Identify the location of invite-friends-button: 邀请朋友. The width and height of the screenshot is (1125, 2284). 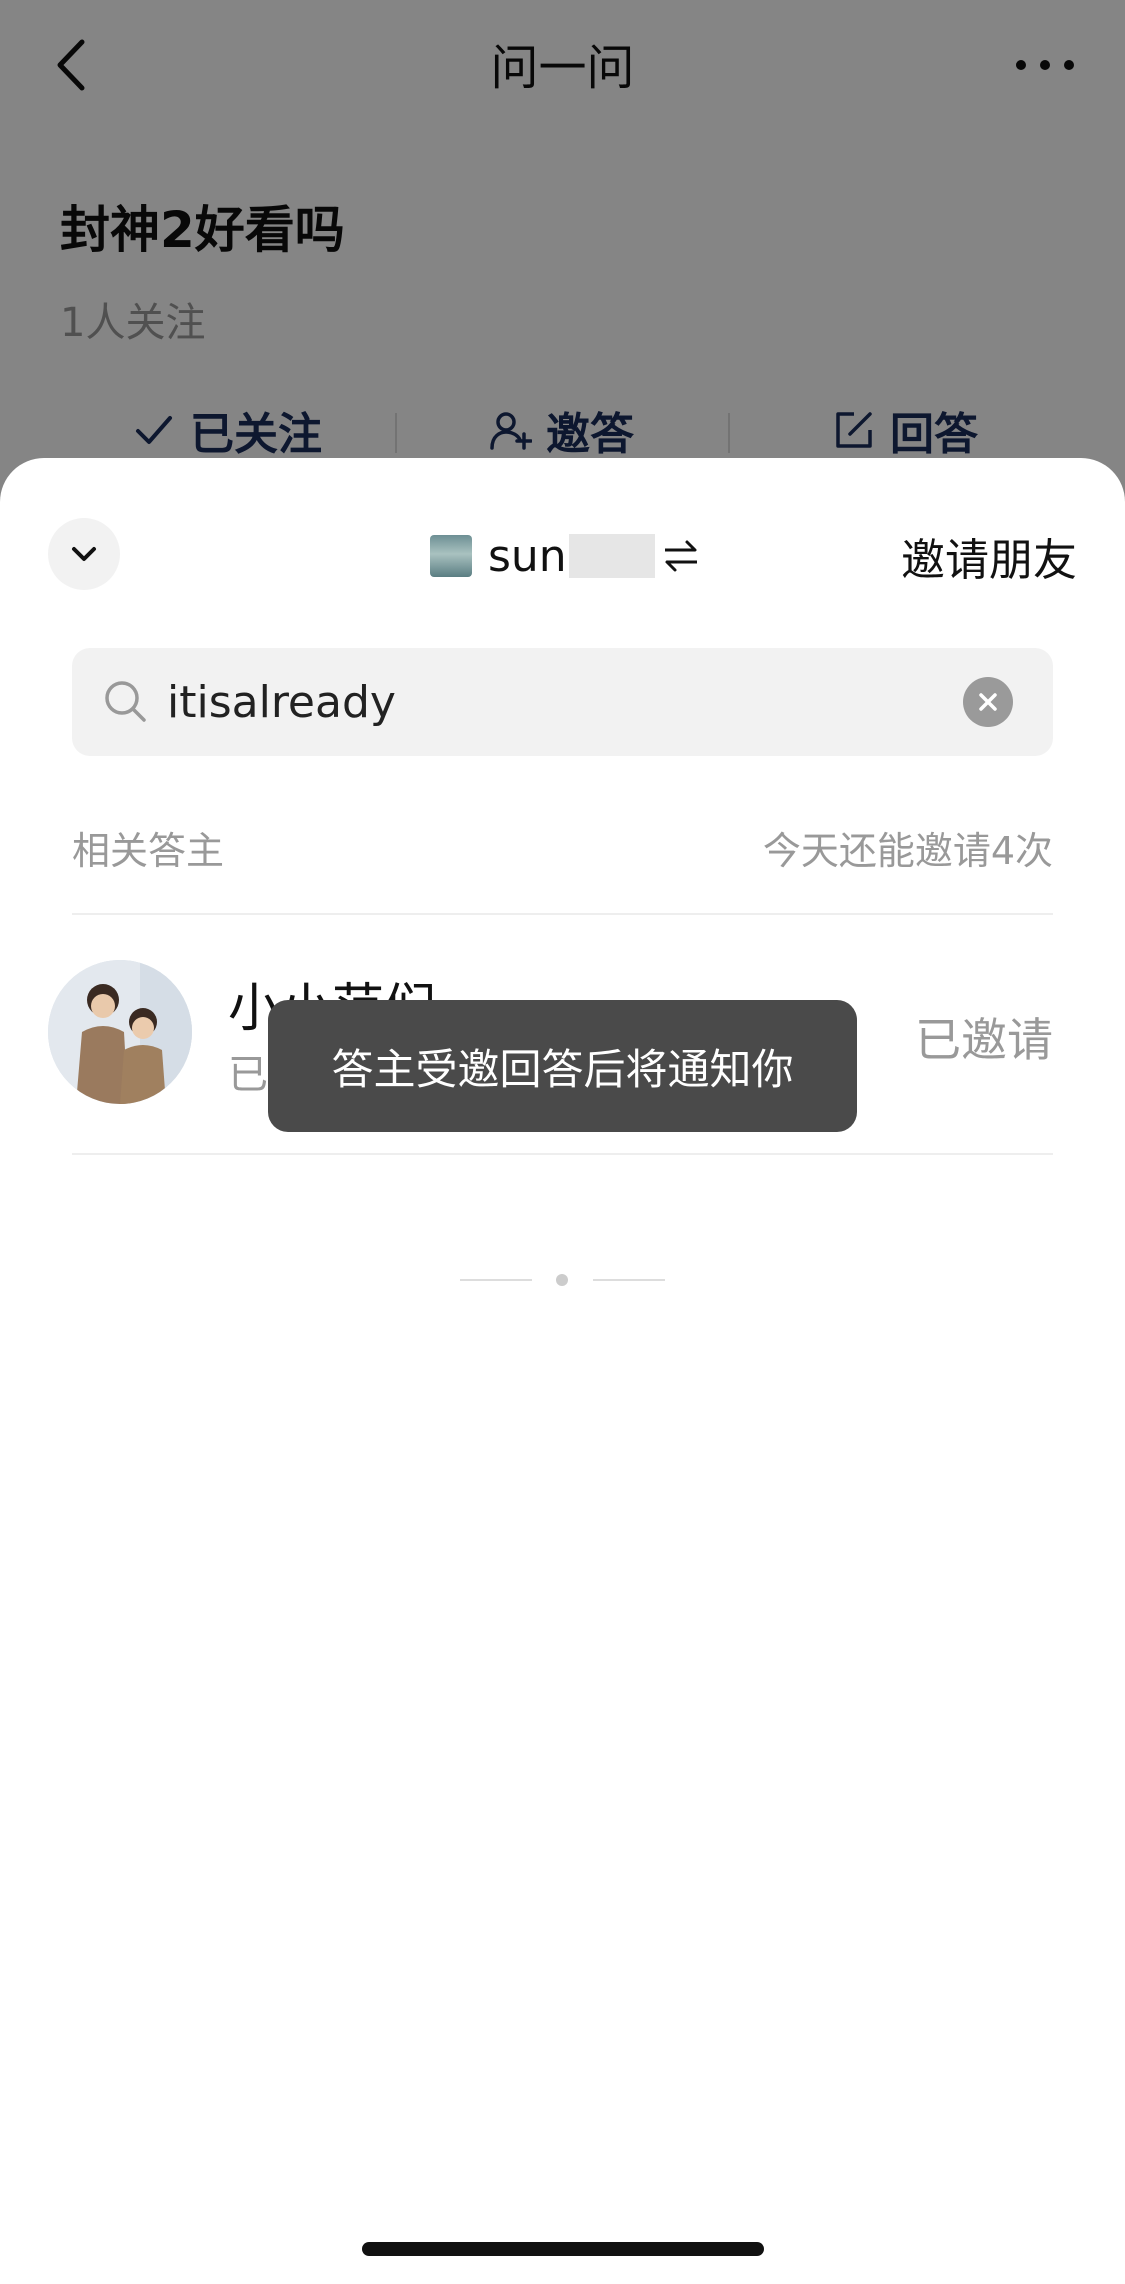
(989, 556).